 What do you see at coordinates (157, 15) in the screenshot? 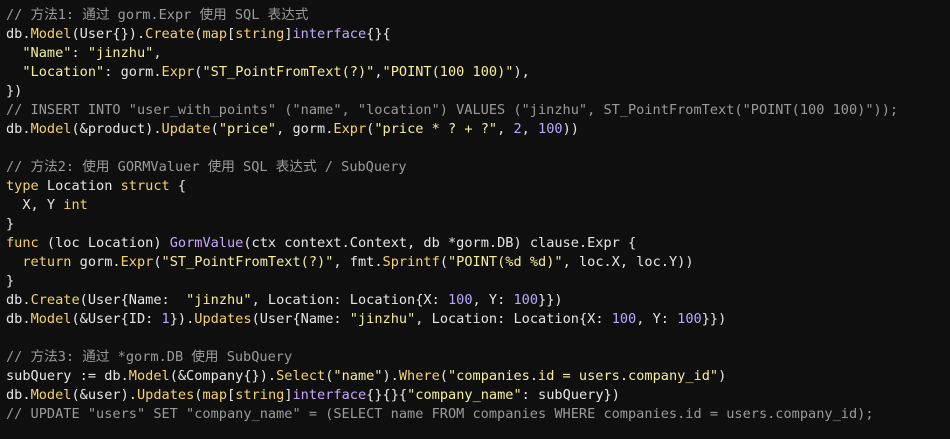
I see `code-token-comment: // 方法1: 通过 gorm.Expr 使用 SQL 表达式` at bounding box center [157, 15].